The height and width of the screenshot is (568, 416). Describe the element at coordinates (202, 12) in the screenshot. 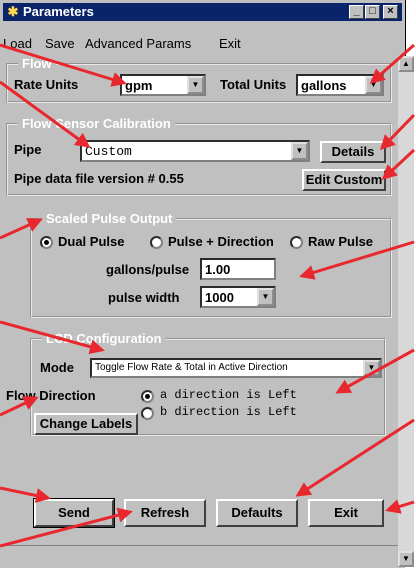

I see `title-bar: ✱ Parameters _ □ ×` at that location.